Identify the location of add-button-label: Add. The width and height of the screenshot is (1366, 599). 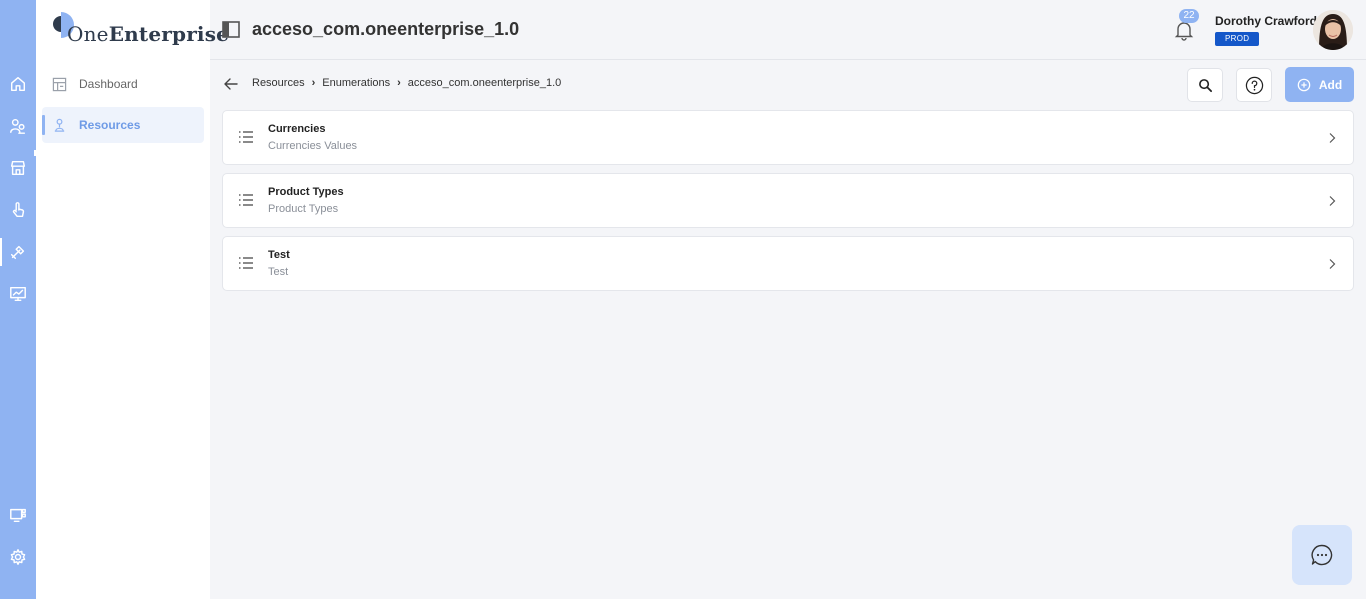
(1330, 84).